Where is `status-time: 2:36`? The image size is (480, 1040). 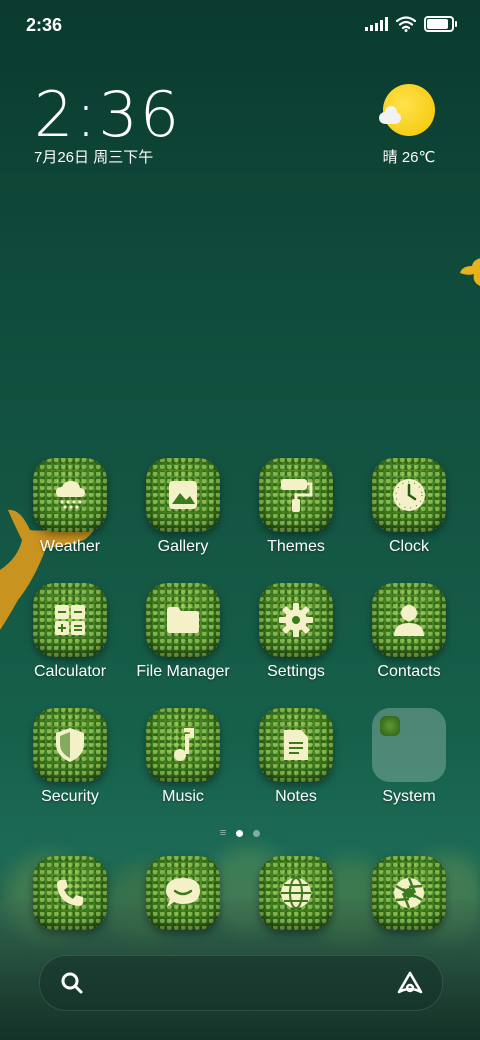
status-time: 2:36 is located at coordinates (44, 25).